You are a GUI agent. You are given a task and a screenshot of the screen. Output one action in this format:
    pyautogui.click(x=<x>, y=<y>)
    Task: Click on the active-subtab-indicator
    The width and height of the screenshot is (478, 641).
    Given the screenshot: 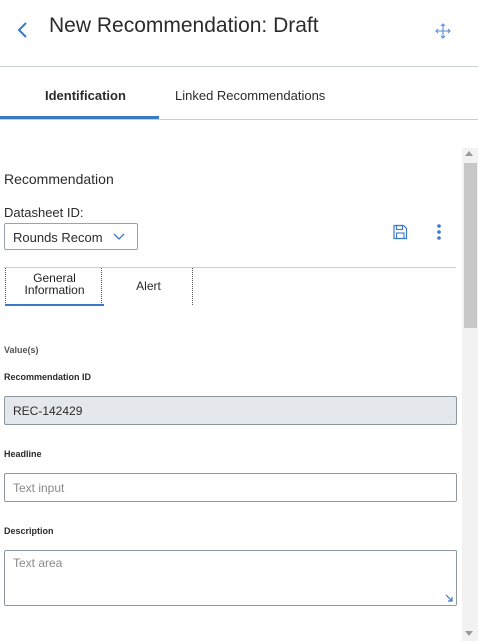 What is the action you would take?
    pyautogui.click(x=54, y=305)
    